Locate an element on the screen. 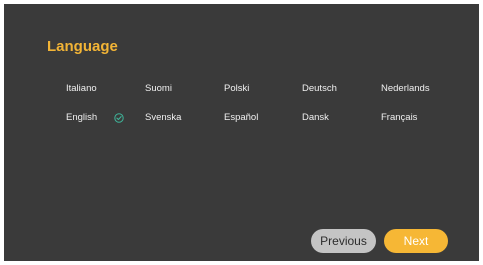 The height and width of the screenshot is (265, 483). language-option-dansk: Dansk is located at coordinates (315, 118).